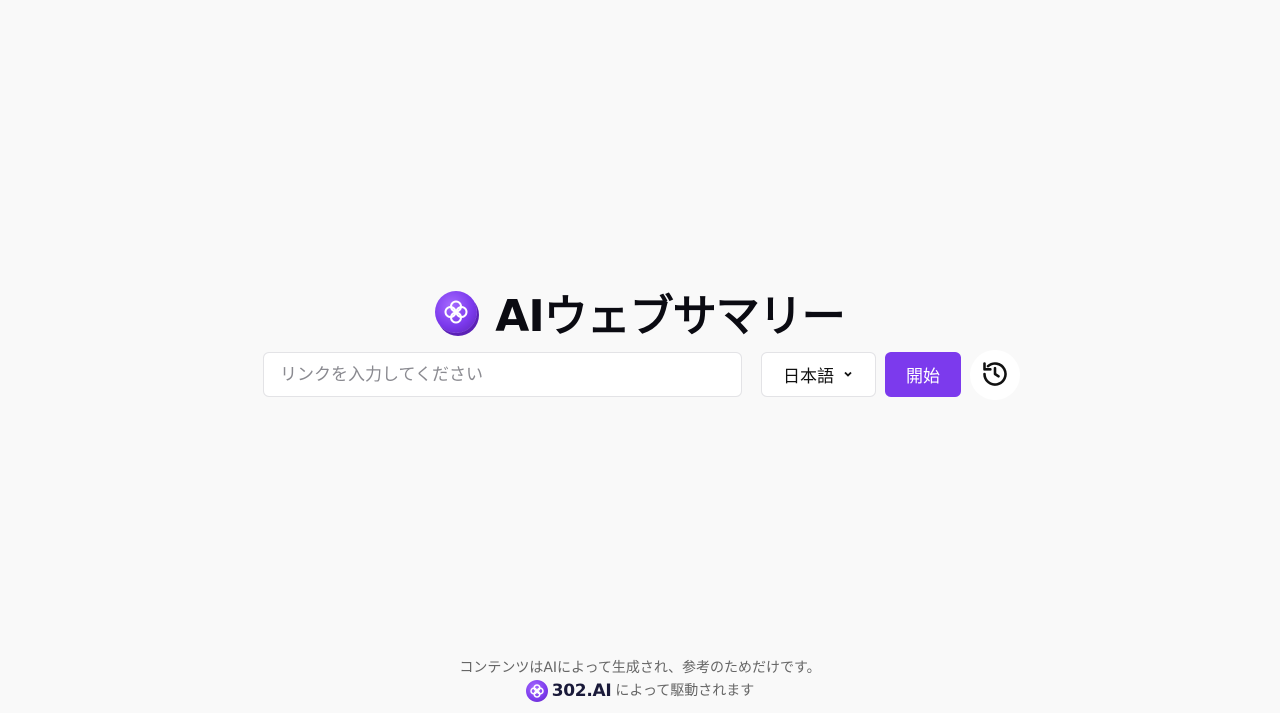 This screenshot has width=1280, height=713. Describe the element at coordinates (640, 668) in the screenshot. I see `ai-disclaimer: コンテンツはAIによって生成され、参考のためだけです。` at that location.